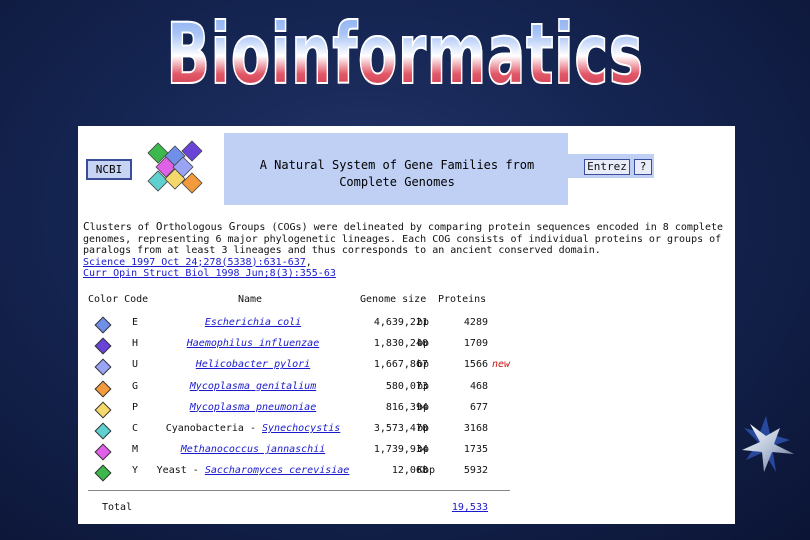 The image size is (810, 540). Describe the element at coordinates (299, 490) in the screenshot. I see `table-divider` at that location.